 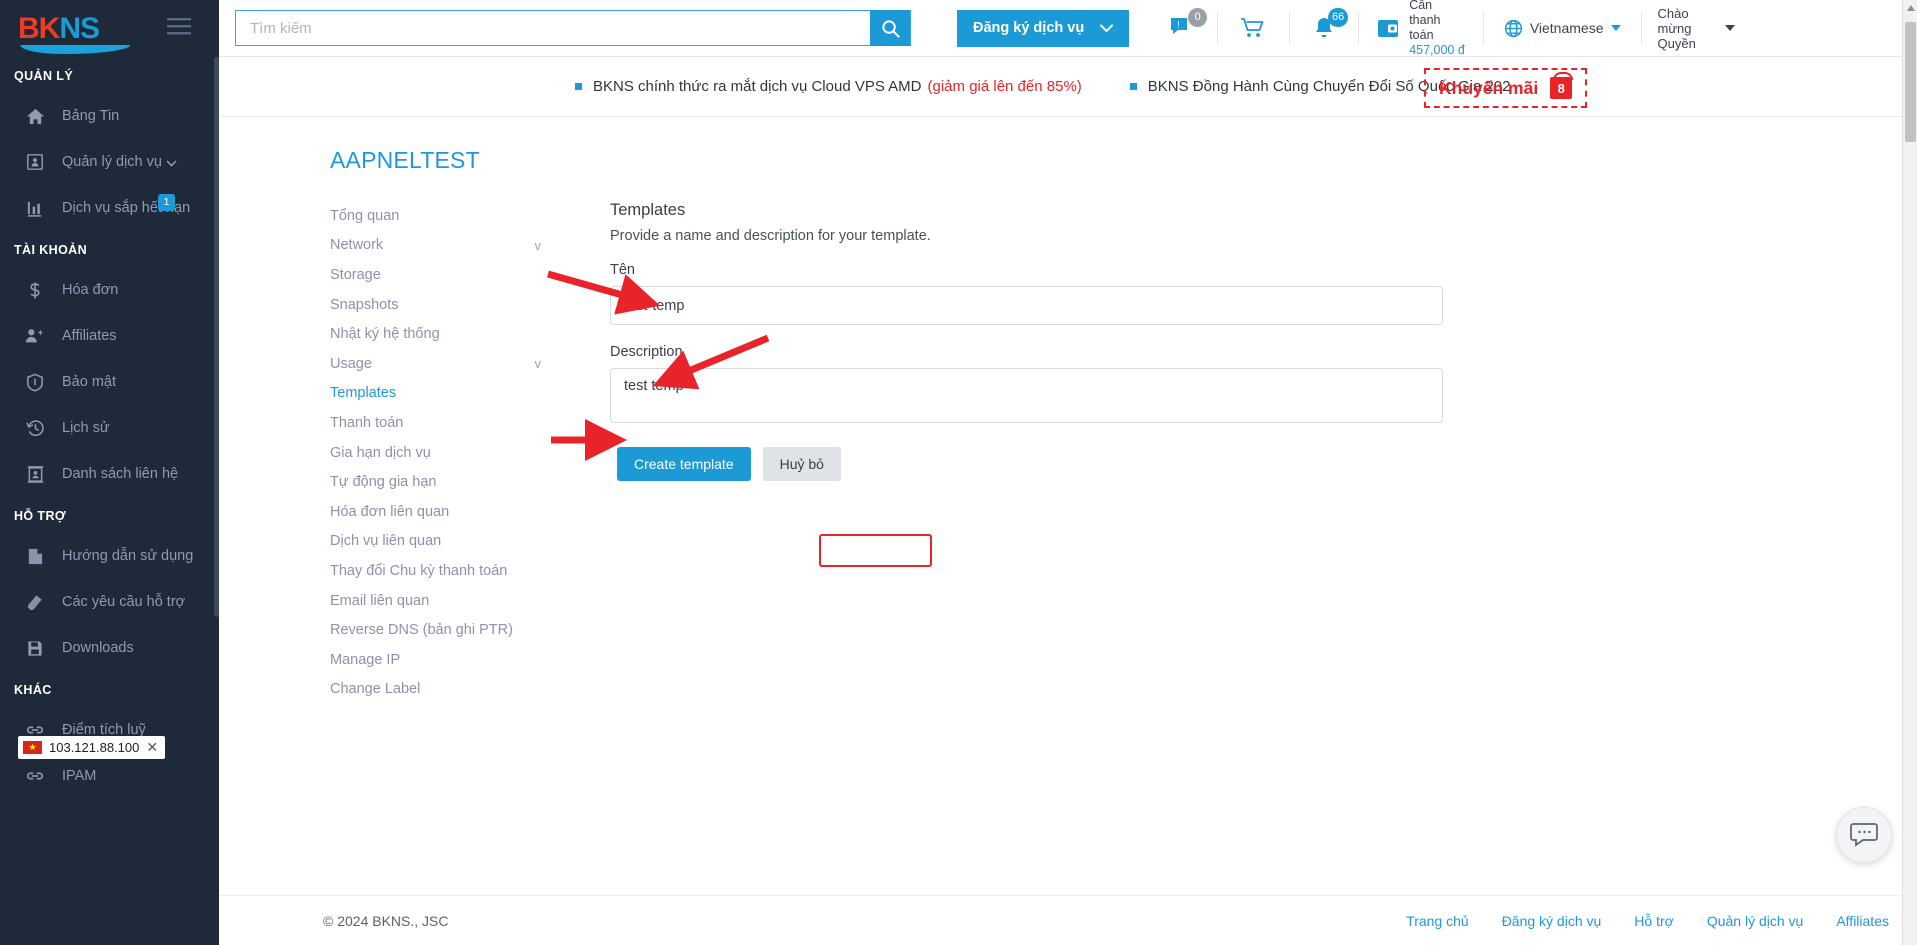 I want to click on submenu-item-label: Tự động gia hạn, so click(x=383, y=482).